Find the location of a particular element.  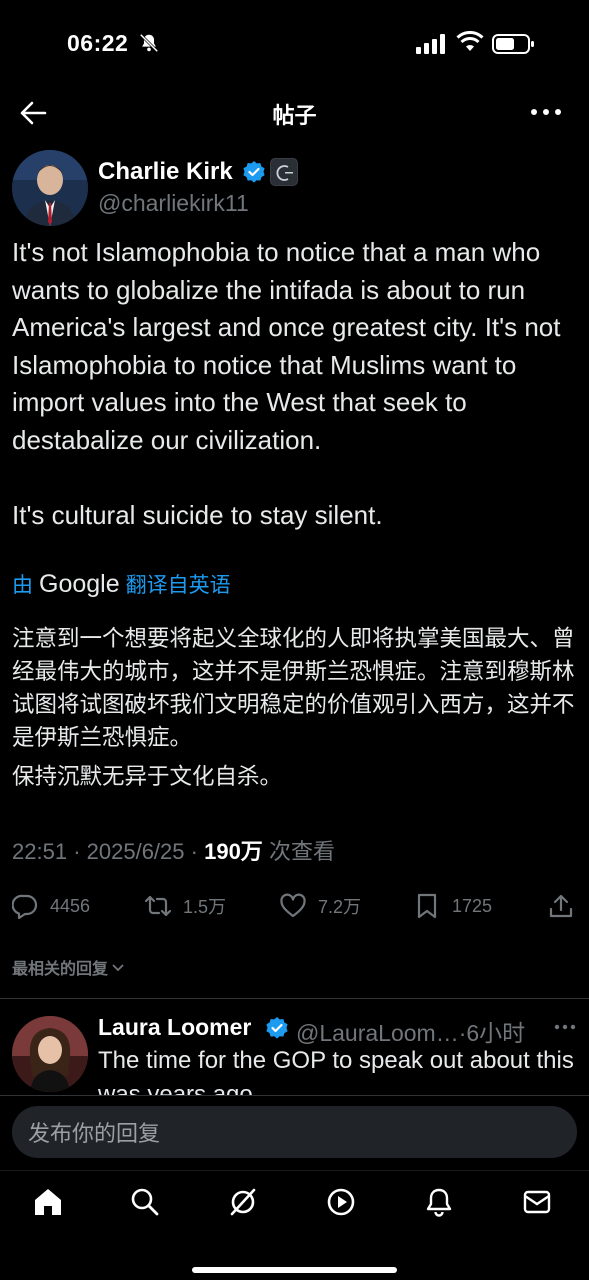

reply-input: 发布你的回复 is located at coordinates (294, 1132).